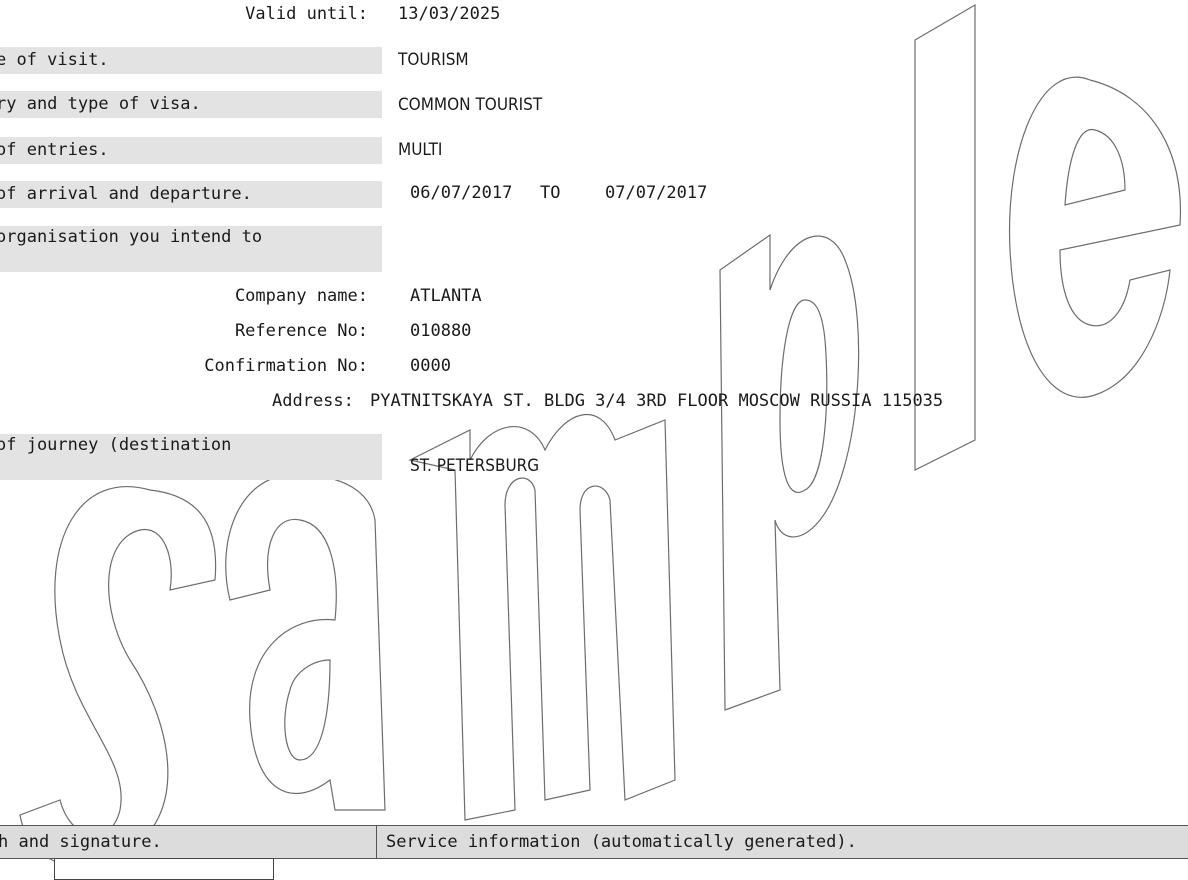  What do you see at coordinates (191, 150) in the screenshot?
I see `entries-label-box: of entries.` at bounding box center [191, 150].